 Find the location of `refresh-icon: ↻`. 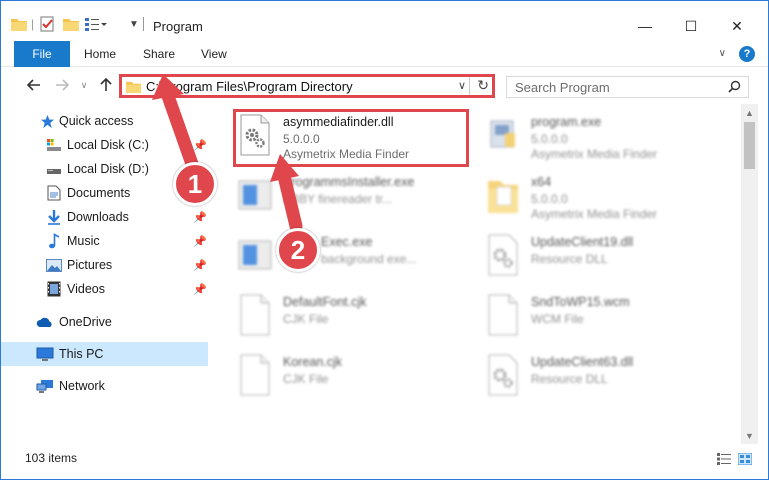

refresh-icon: ↻ is located at coordinates (483, 85).